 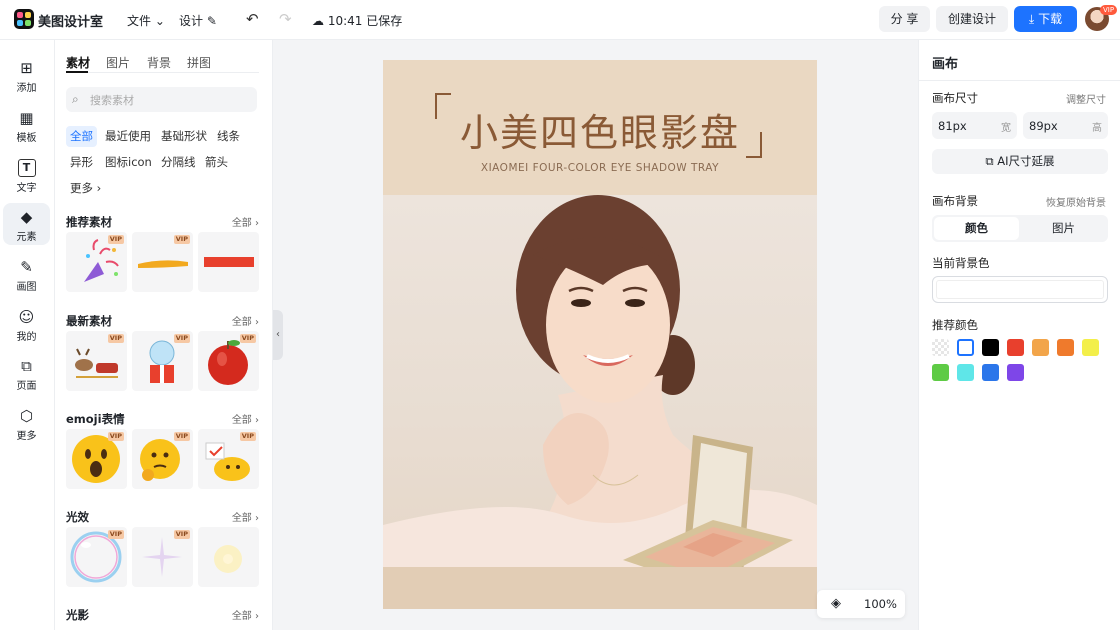 I want to click on chip-lines: 线条, so click(x=228, y=136).